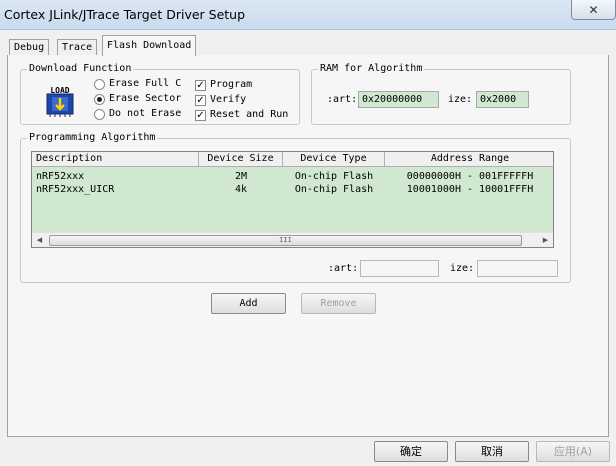 Image resolution: width=616 pixels, height=466 pixels. What do you see at coordinates (460, 99) in the screenshot?
I see `ram-size-label: ize:` at bounding box center [460, 99].